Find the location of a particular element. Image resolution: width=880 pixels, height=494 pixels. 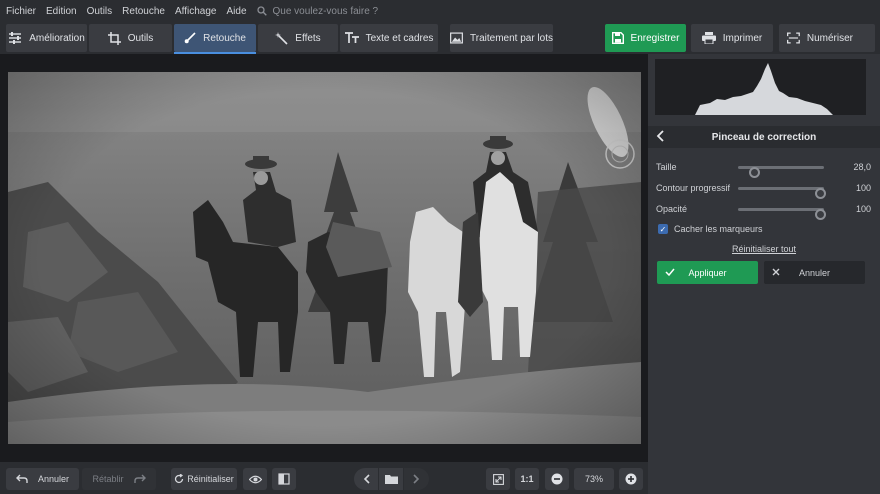

menu-outils: Outils is located at coordinates (99, 11).